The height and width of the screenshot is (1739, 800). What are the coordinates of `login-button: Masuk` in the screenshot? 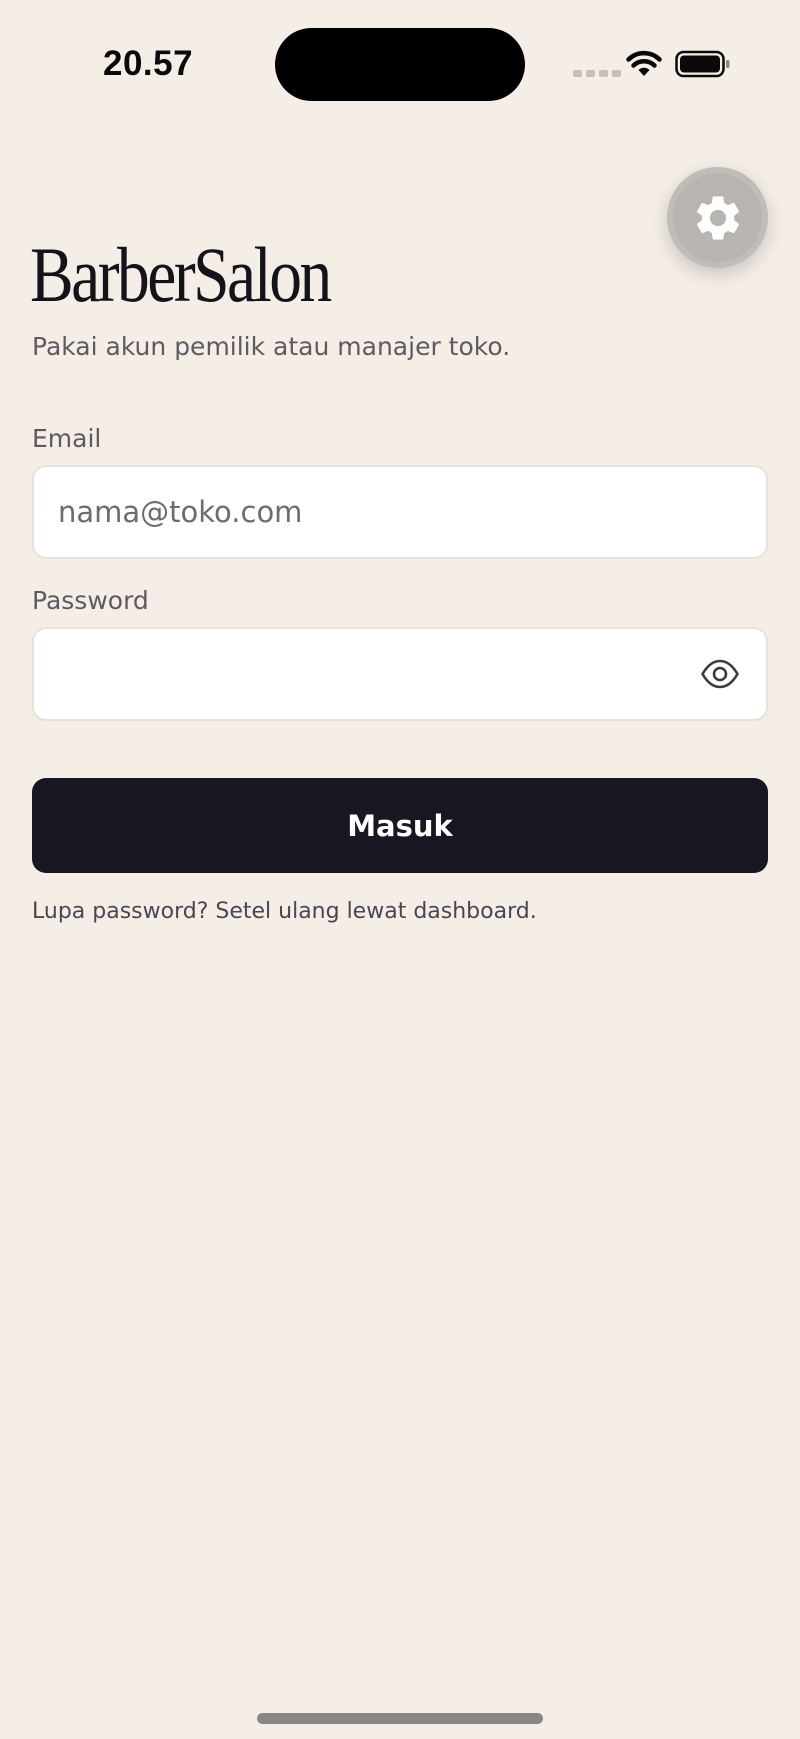 It's located at (400, 825).